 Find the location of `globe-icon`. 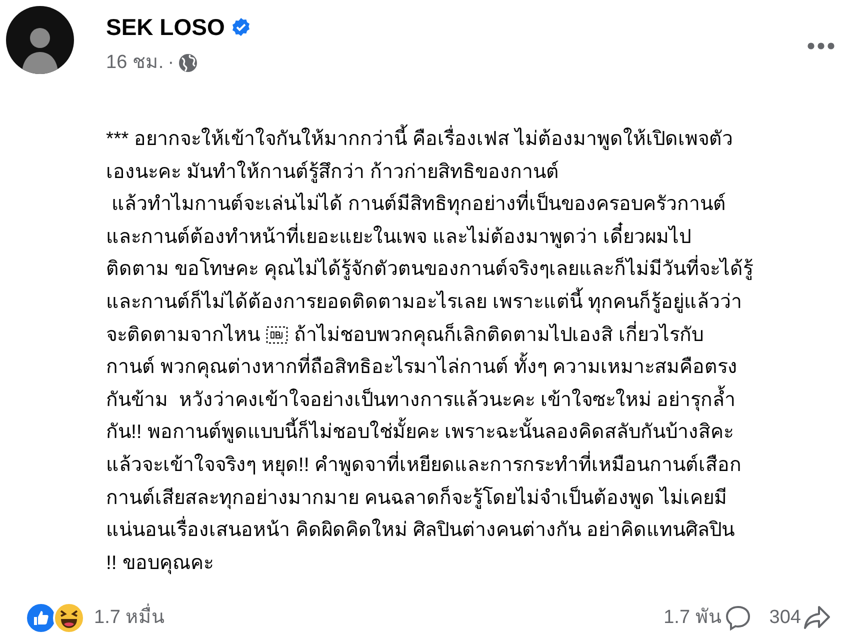

globe-icon is located at coordinates (188, 62).